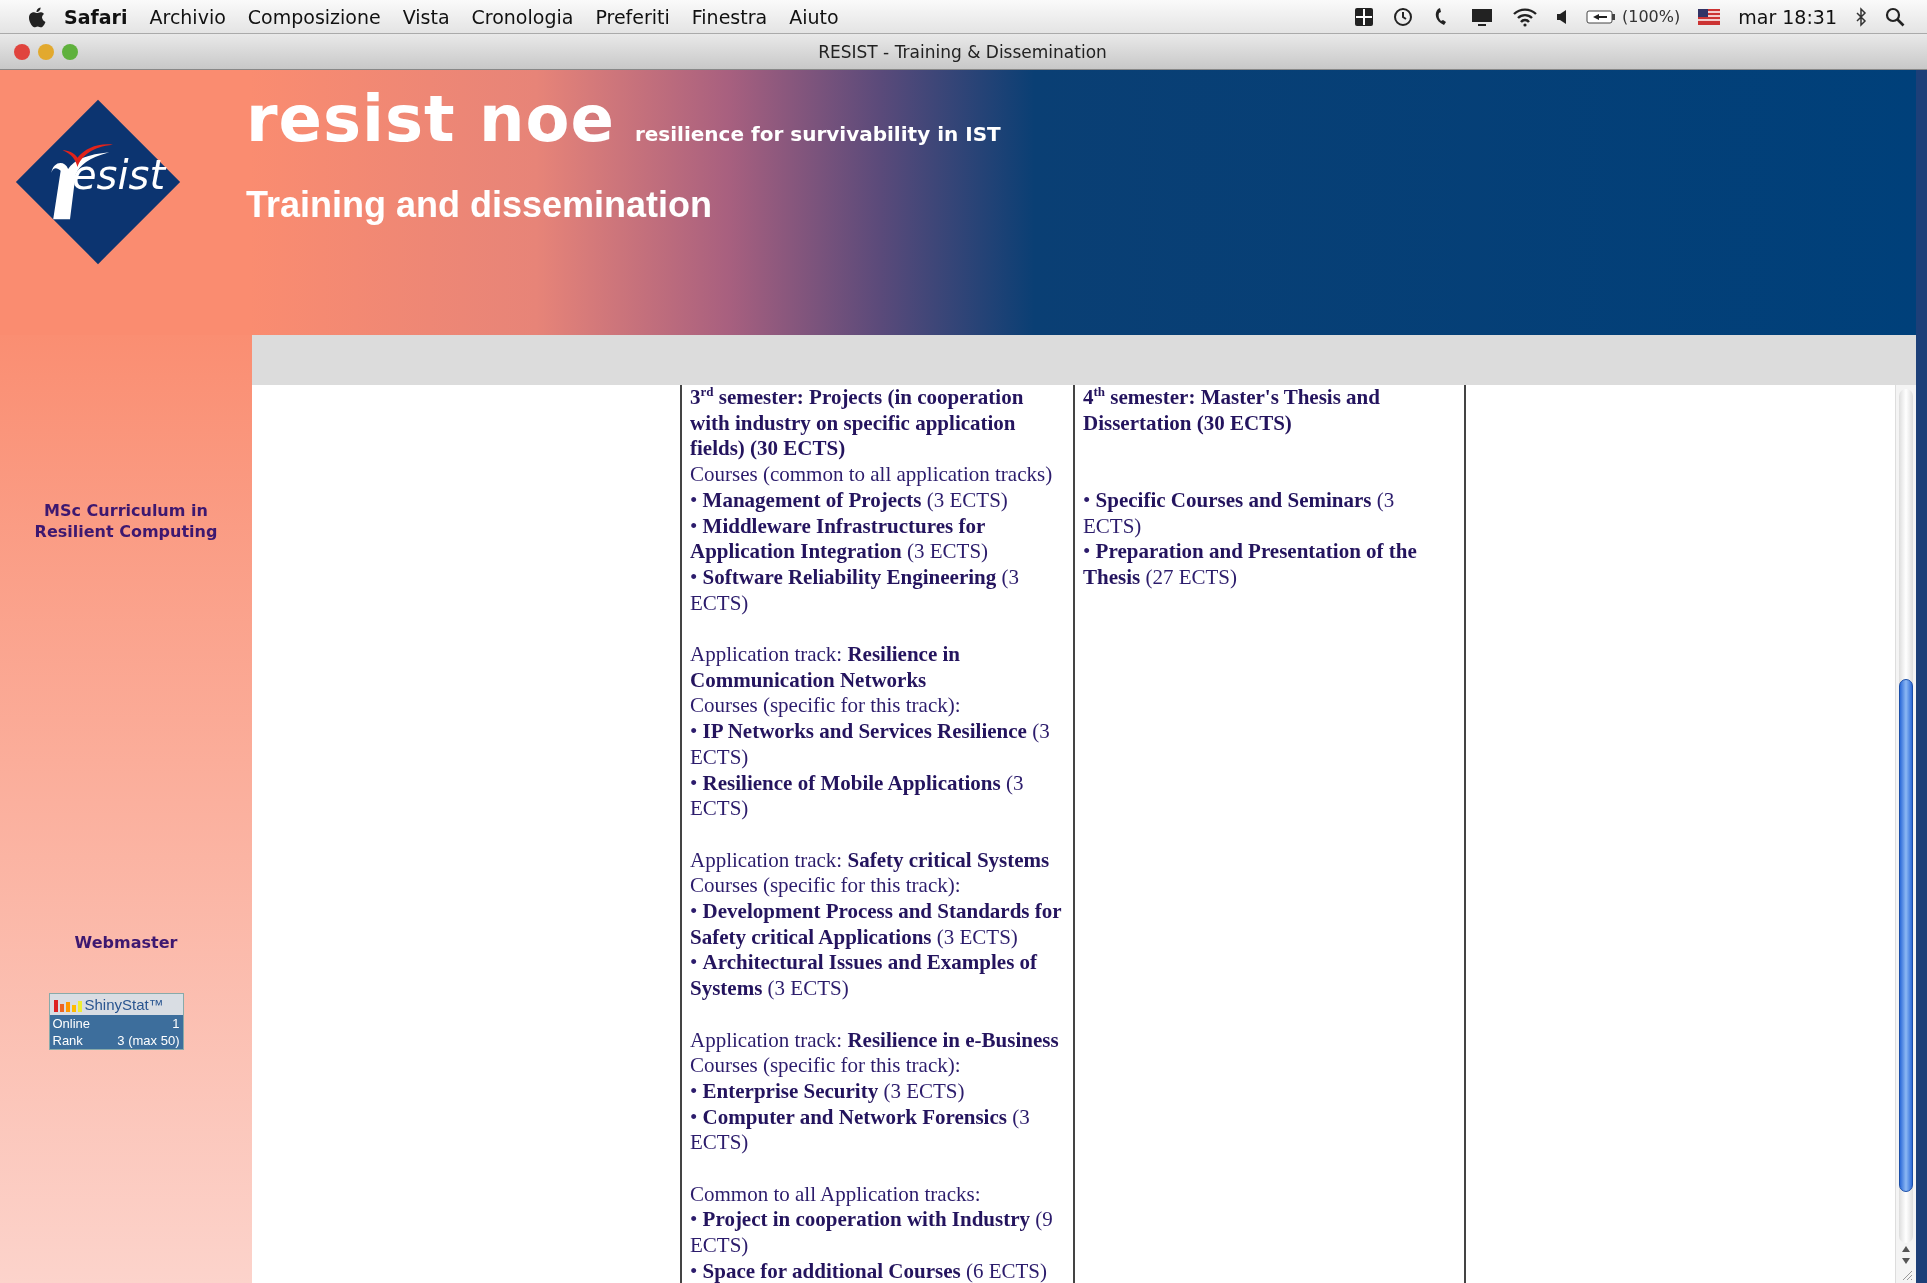  What do you see at coordinates (71, 1023) in the screenshot?
I see `counter-label: Online` at bounding box center [71, 1023].